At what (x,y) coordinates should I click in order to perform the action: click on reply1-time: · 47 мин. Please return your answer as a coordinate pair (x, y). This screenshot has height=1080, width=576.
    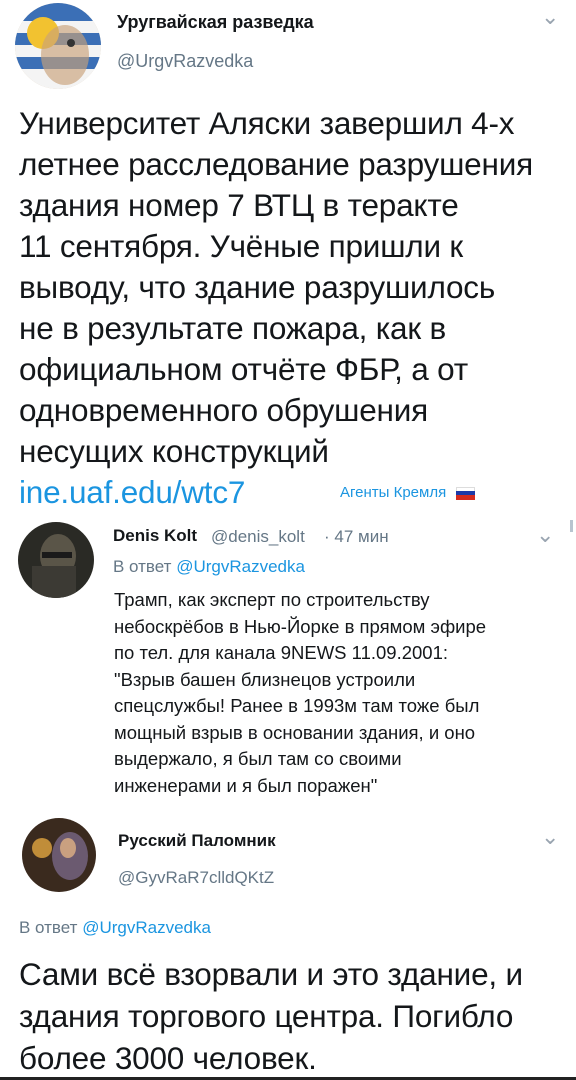
    Looking at the image, I should click on (356, 536).